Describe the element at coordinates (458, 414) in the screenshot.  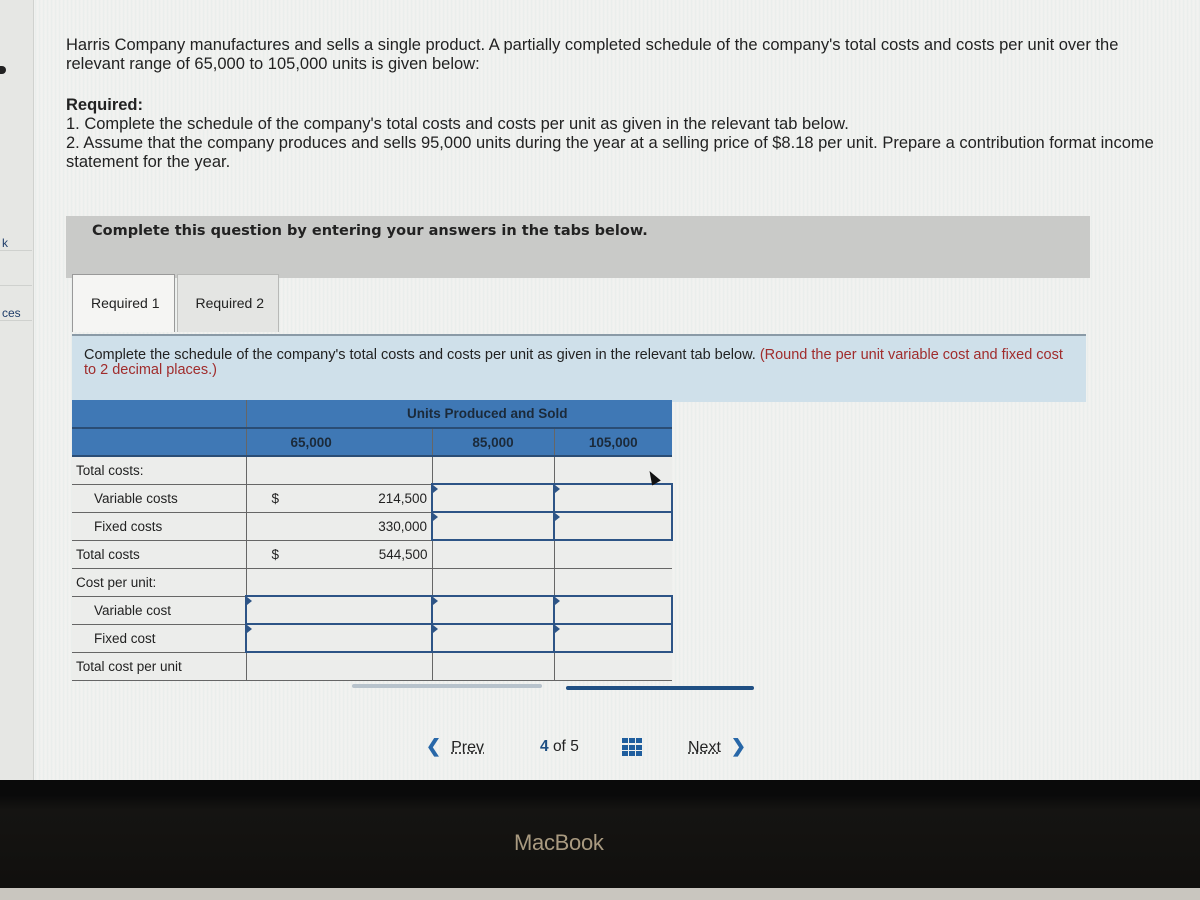
I see `units-produced-header: Units Produced and Sold` at that location.